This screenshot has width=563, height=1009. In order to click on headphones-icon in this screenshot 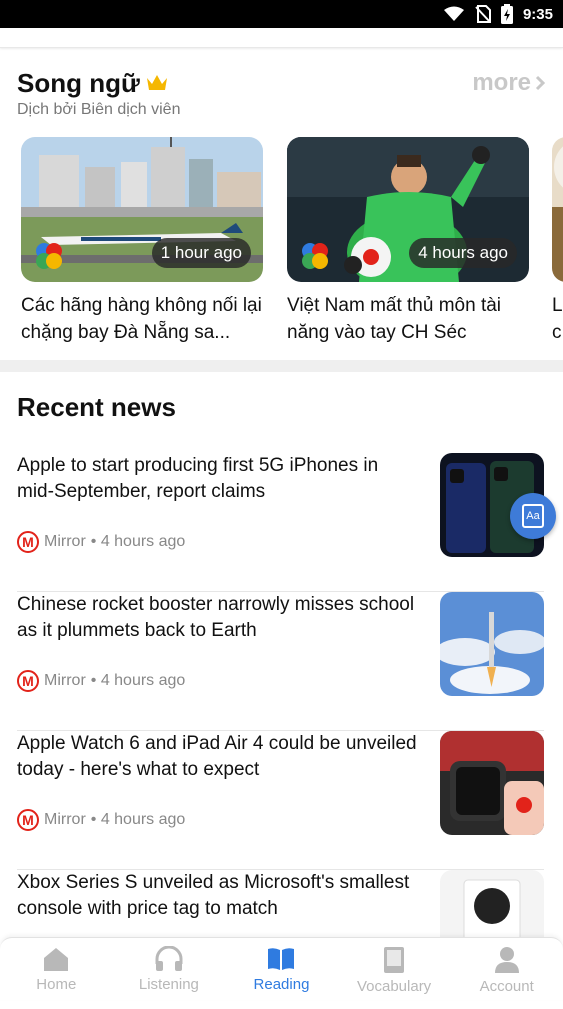, I will do `click(169, 958)`.